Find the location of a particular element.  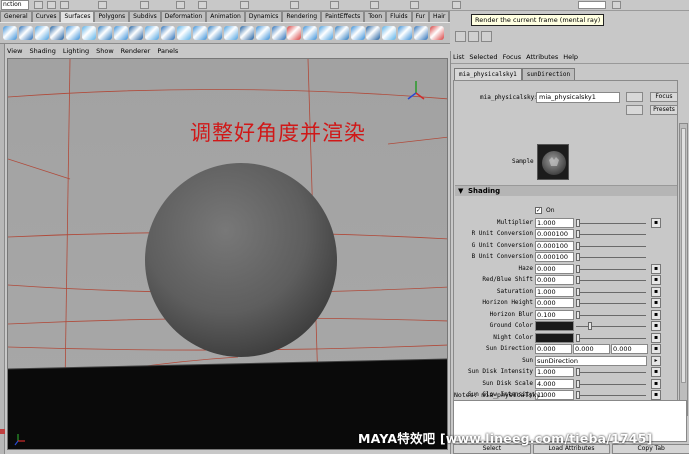

node-show-button is located at coordinates (634, 110).